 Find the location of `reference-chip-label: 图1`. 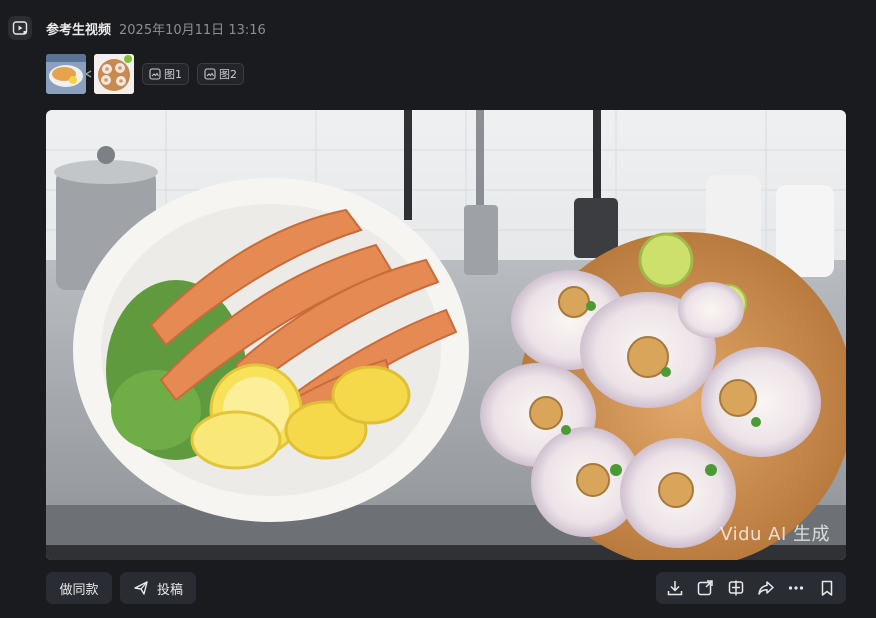

reference-chip-label: 图1 is located at coordinates (173, 74).